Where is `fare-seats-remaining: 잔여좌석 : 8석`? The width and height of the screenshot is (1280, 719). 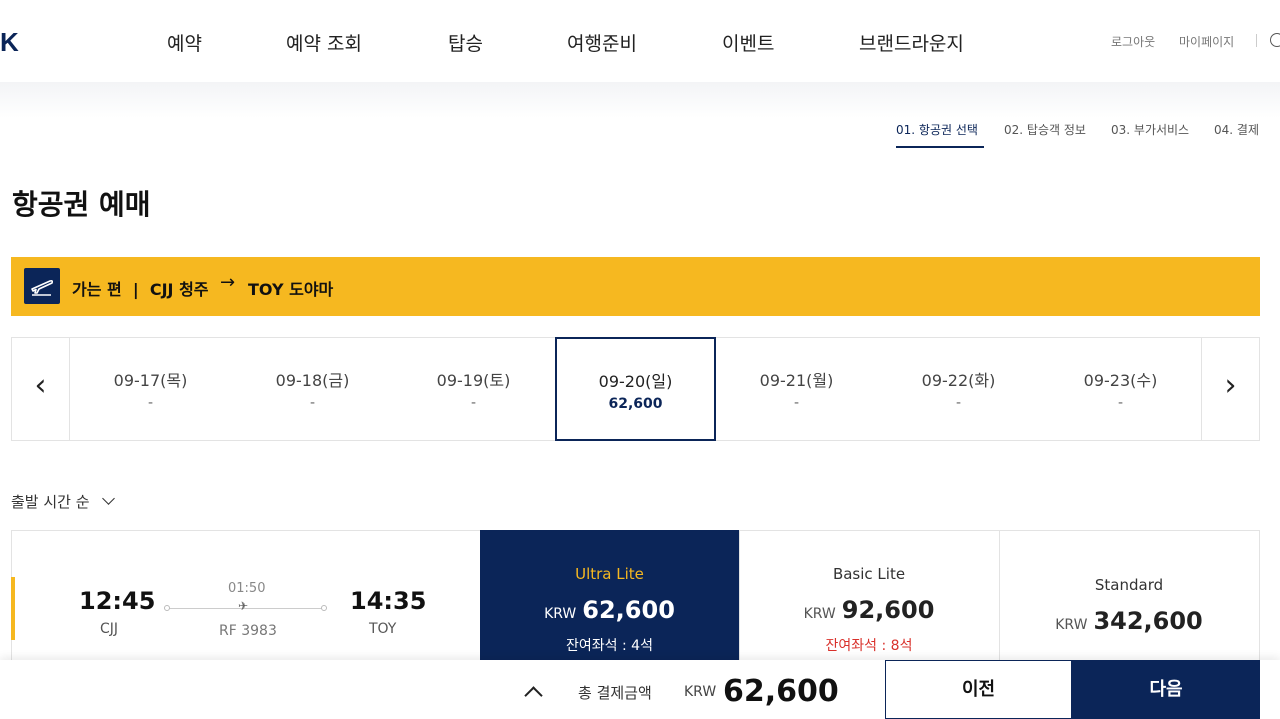 fare-seats-remaining: 잔여좌석 : 8석 is located at coordinates (869, 646).